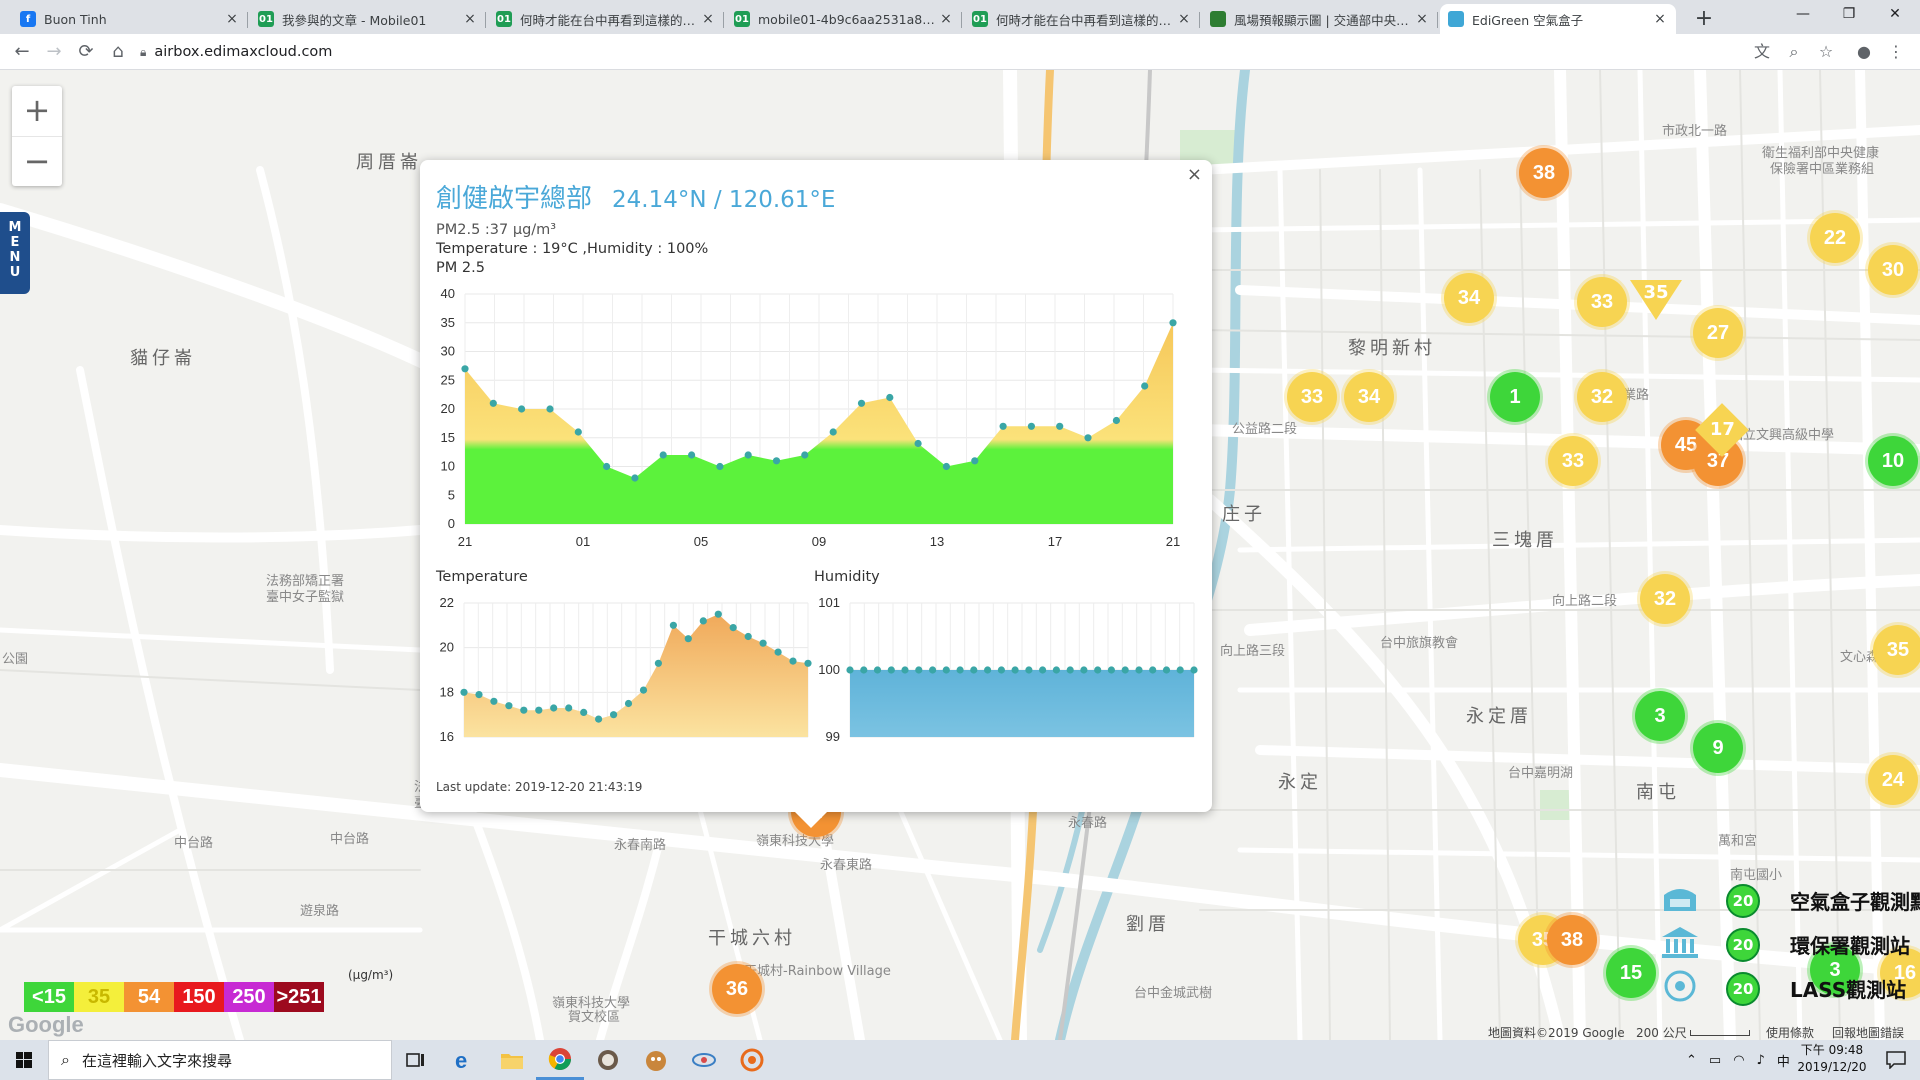 The image size is (1920, 1080). I want to click on report-map-error-link: 回報地圖錯誤, so click(1868, 1032).